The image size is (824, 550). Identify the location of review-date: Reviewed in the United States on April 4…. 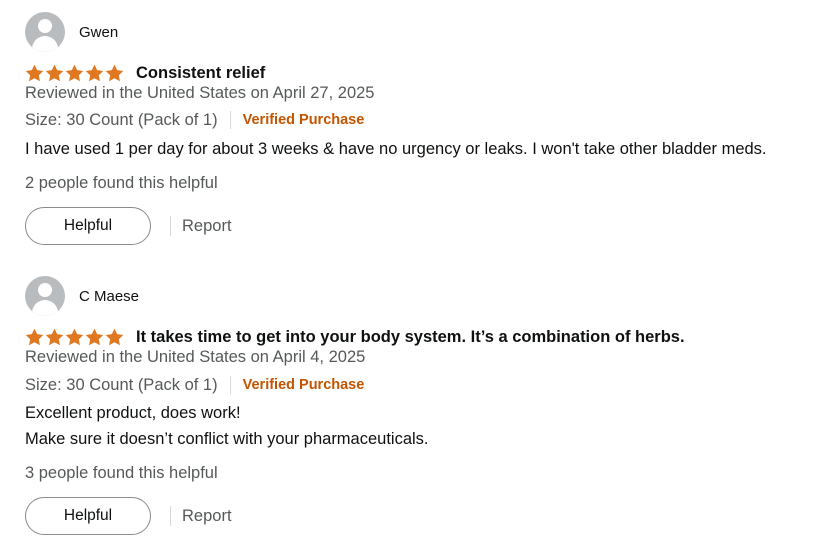
(195, 357).